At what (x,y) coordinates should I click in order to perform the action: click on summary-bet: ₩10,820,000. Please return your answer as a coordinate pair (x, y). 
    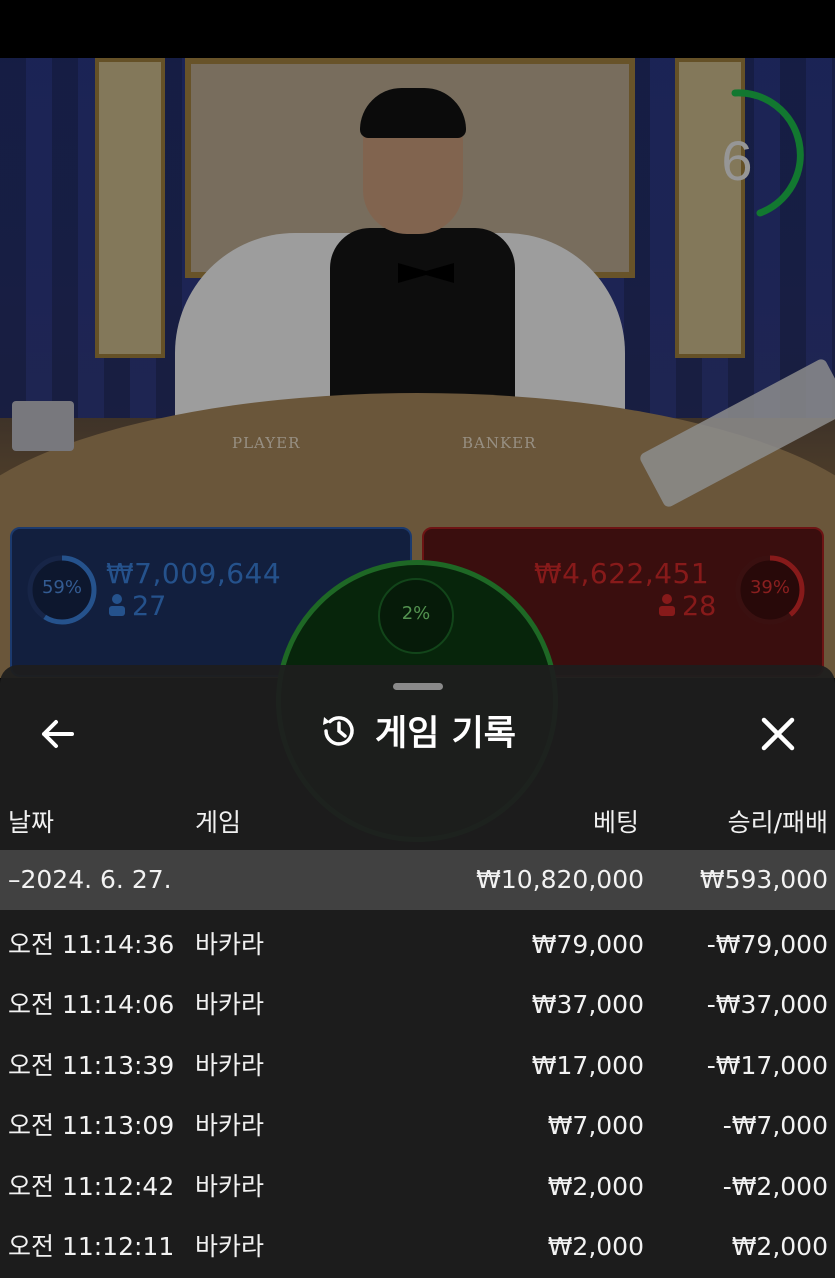
    Looking at the image, I should click on (560, 879).